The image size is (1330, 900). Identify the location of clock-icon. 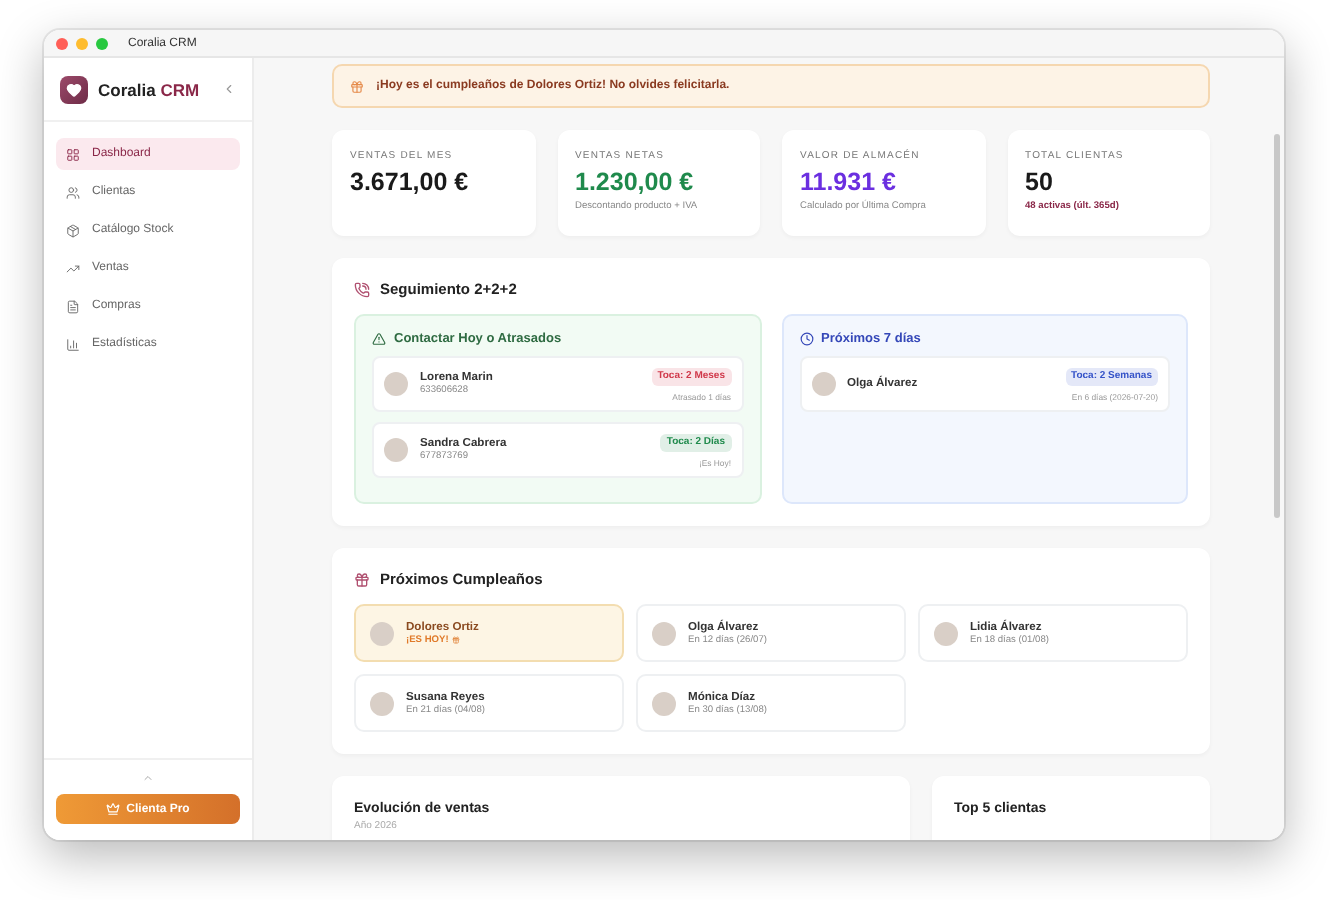
(806, 339).